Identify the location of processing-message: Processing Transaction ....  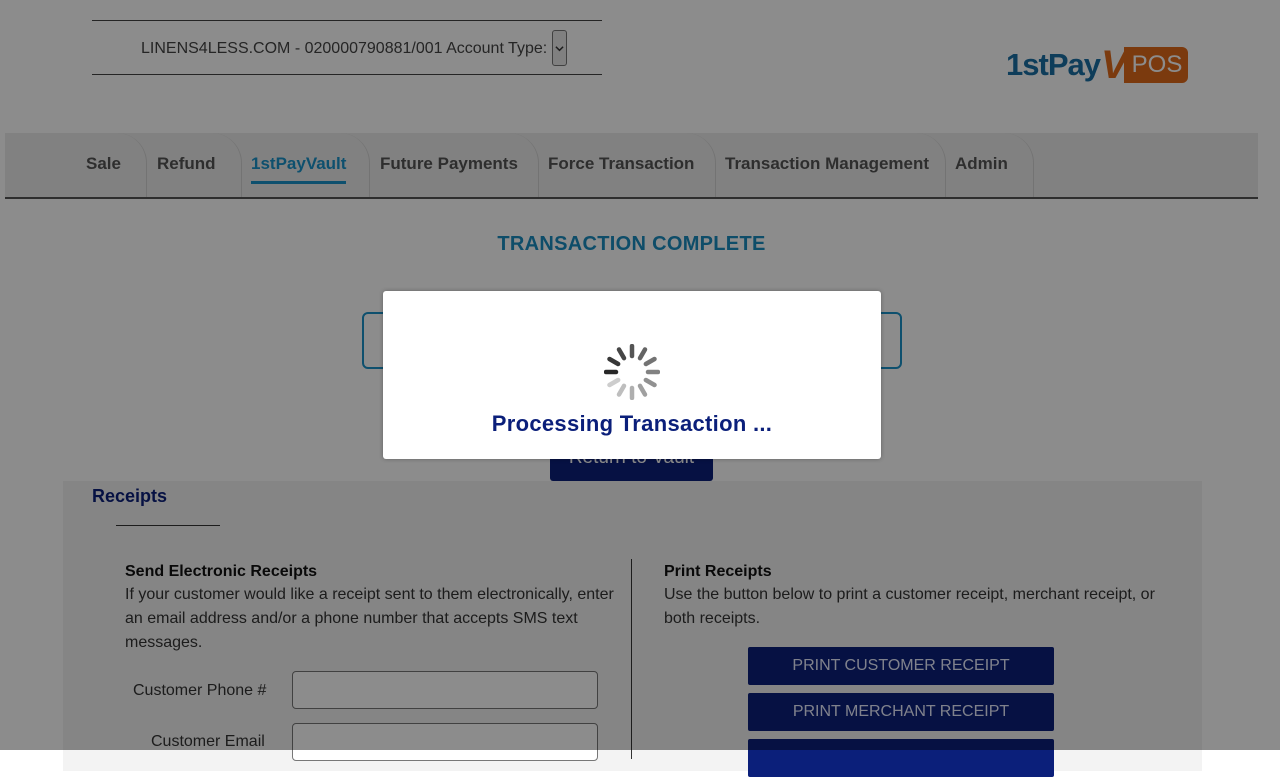
(632, 423).